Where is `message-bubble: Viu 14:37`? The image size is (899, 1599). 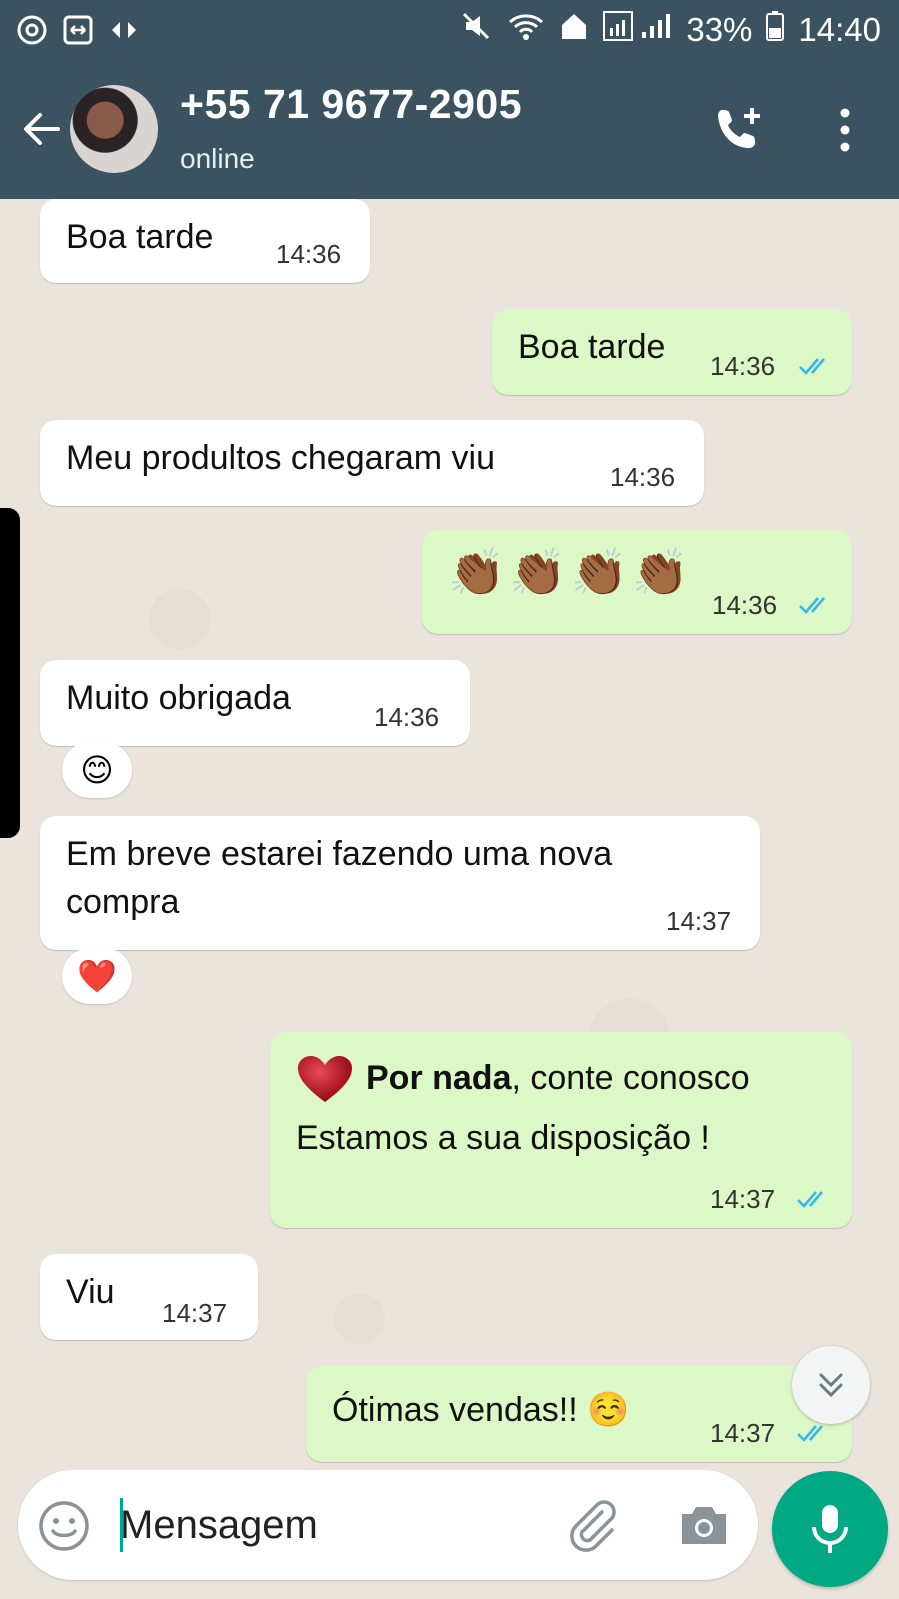
message-bubble: Viu 14:37 is located at coordinates (149, 1297).